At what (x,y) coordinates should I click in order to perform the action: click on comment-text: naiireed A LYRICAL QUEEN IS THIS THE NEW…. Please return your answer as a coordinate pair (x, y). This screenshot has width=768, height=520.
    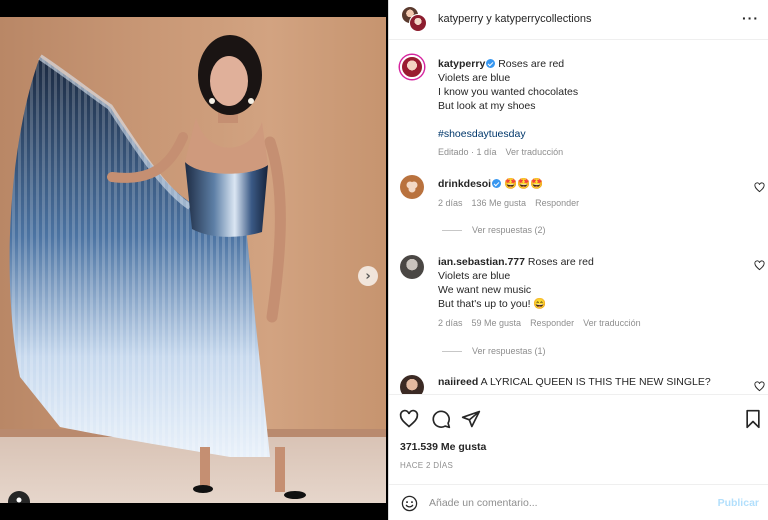
    Looking at the image, I should click on (598, 382).